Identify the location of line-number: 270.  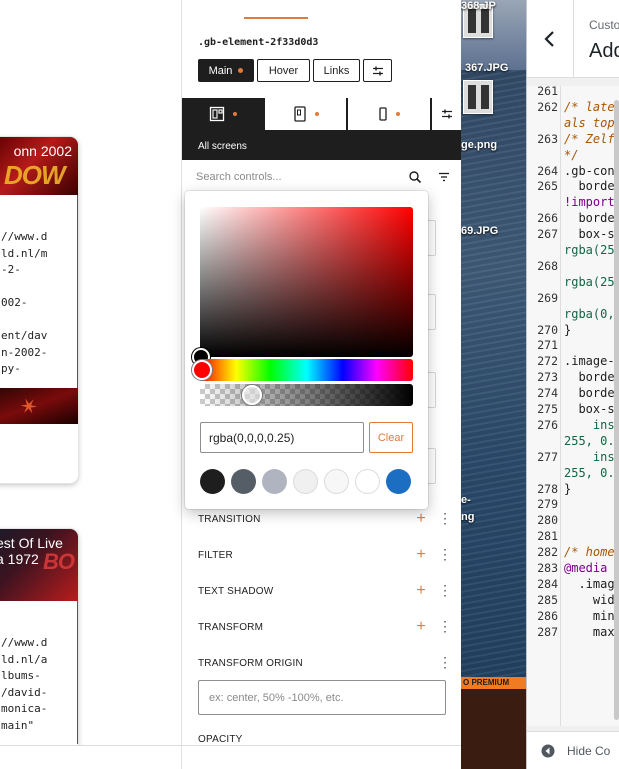
(547, 329).